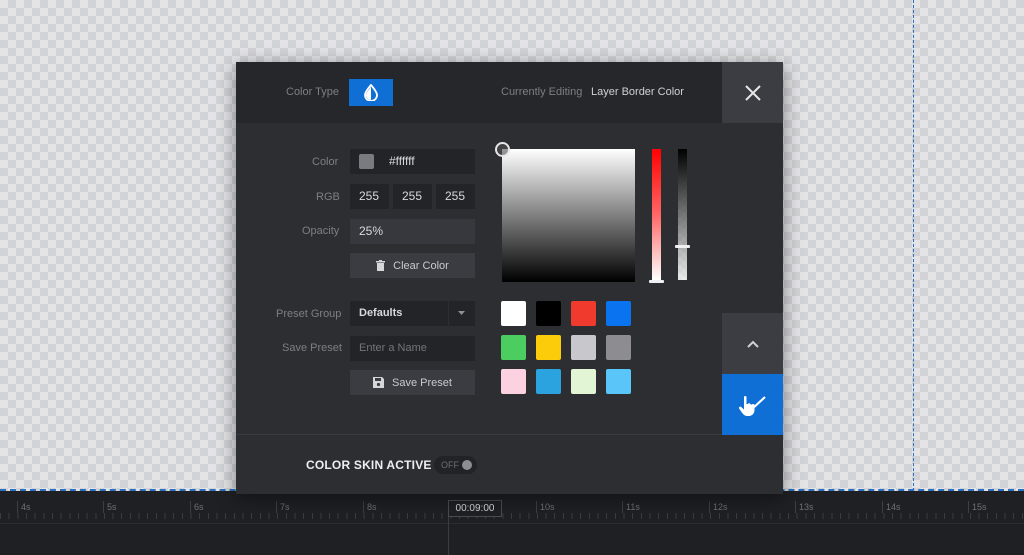 The height and width of the screenshot is (555, 1024). Describe the element at coordinates (422, 382) in the screenshot. I see `save-preset-button-label: Save Preset` at that location.